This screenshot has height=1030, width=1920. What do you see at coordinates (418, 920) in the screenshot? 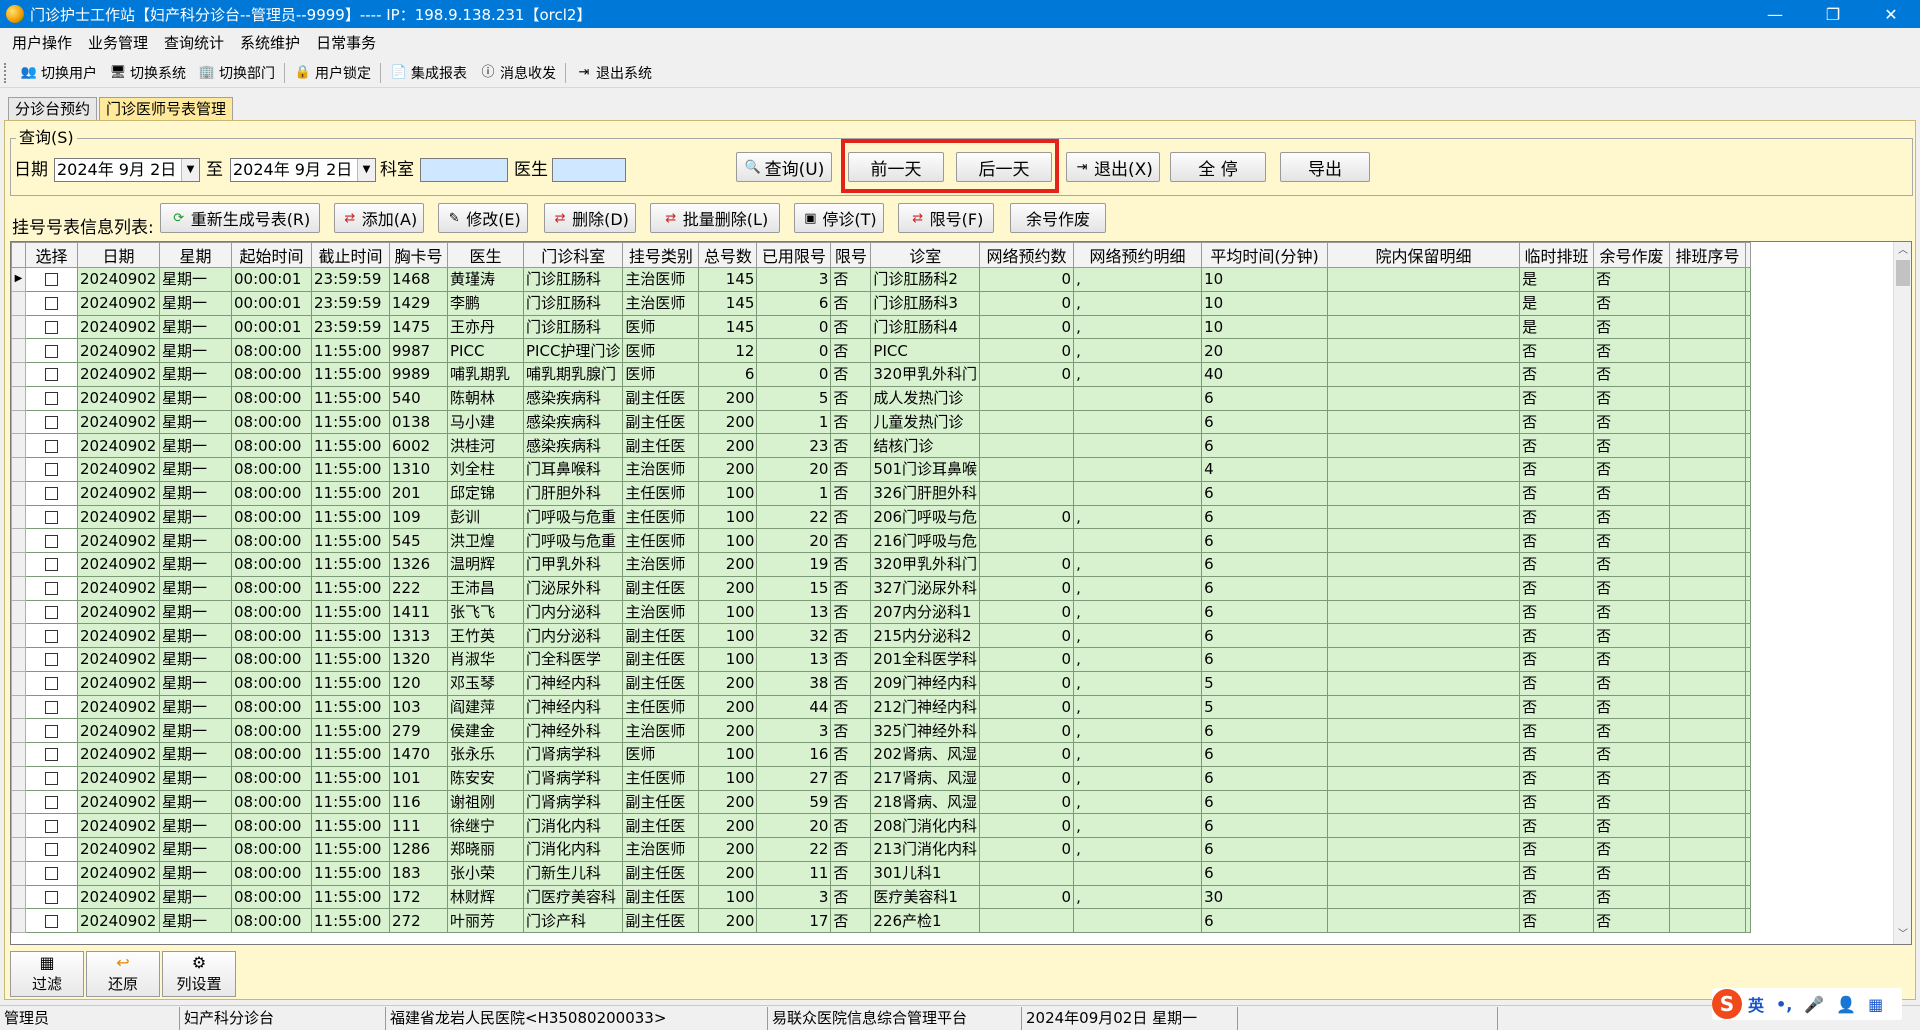
I see `cell-badge-no: 272` at bounding box center [418, 920].